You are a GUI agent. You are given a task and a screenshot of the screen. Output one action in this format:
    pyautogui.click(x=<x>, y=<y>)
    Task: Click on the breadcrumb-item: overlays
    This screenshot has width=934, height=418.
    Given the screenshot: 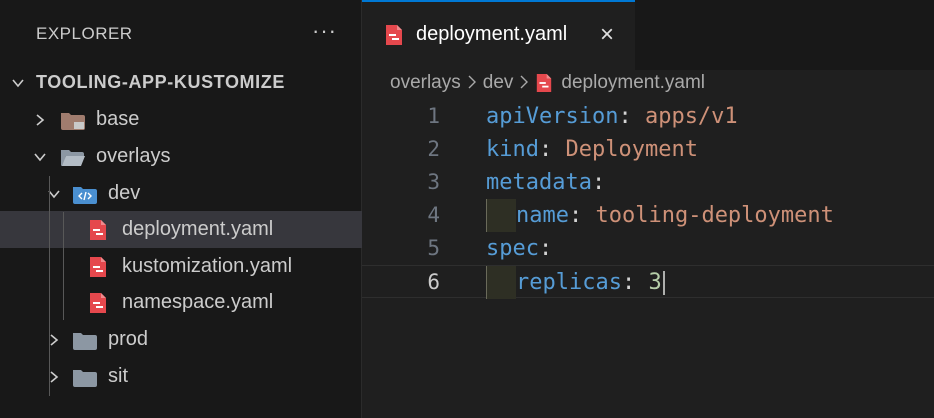 What is the action you would take?
    pyautogui.click(x=425, y=83)
    